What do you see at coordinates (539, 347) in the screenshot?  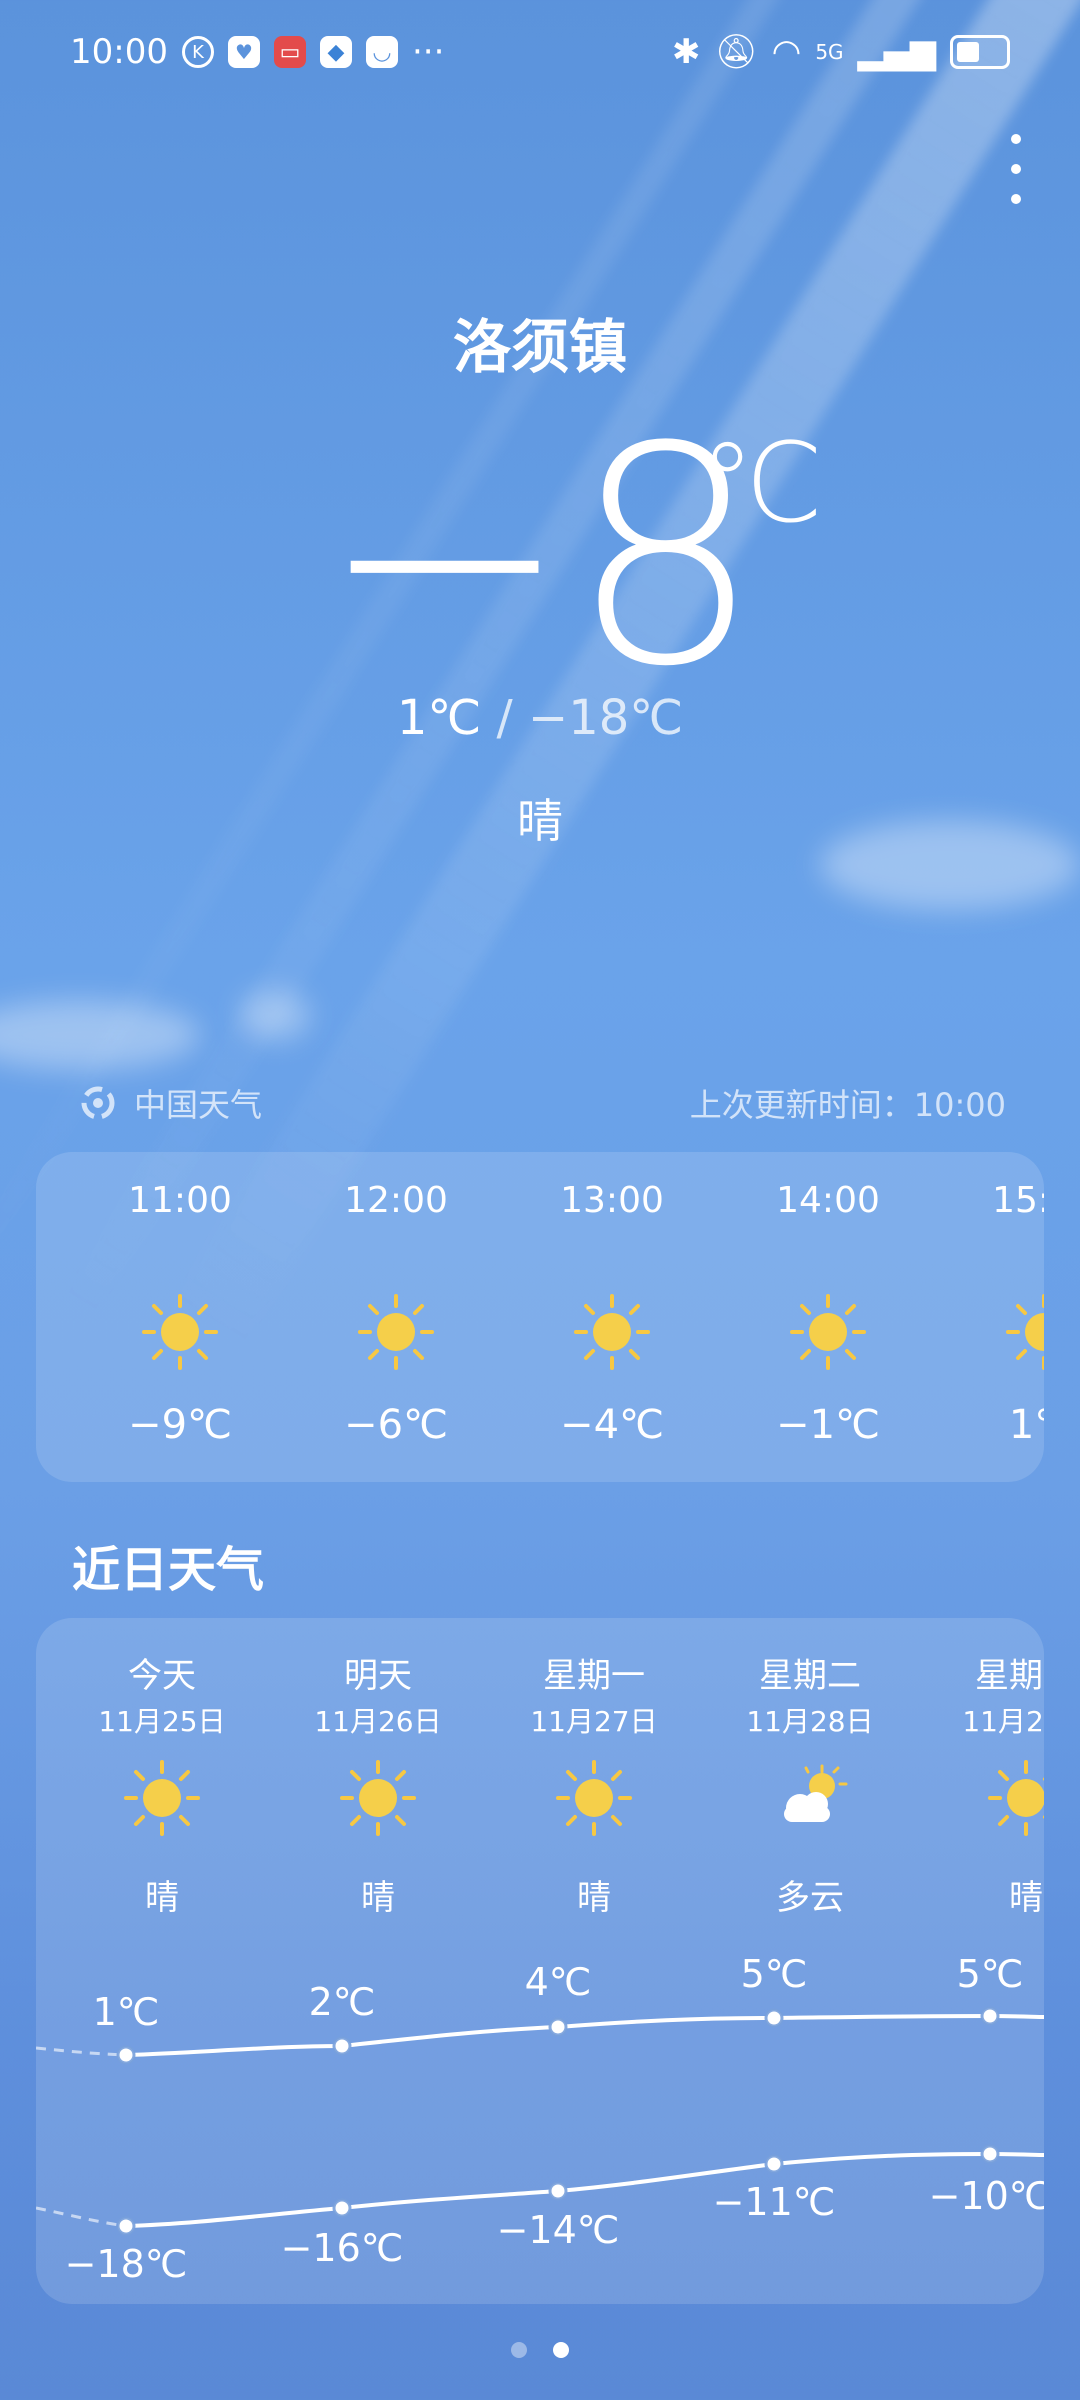 I see `city-name: 洛须镇` at bounding box center [539, 347].